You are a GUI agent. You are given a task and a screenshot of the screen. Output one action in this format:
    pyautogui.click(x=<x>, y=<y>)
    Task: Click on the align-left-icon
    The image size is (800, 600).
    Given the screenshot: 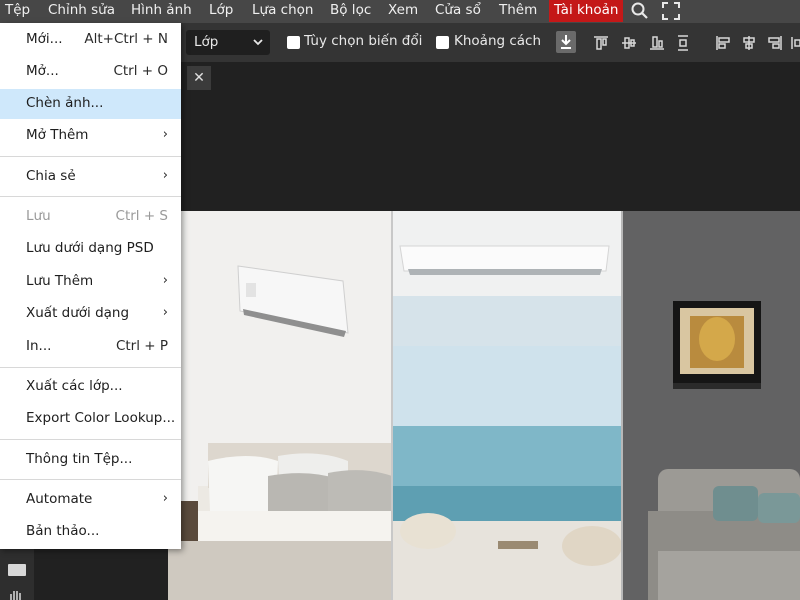 What is the action you would take?
    pyautogui.click(x=723, y=43)
    